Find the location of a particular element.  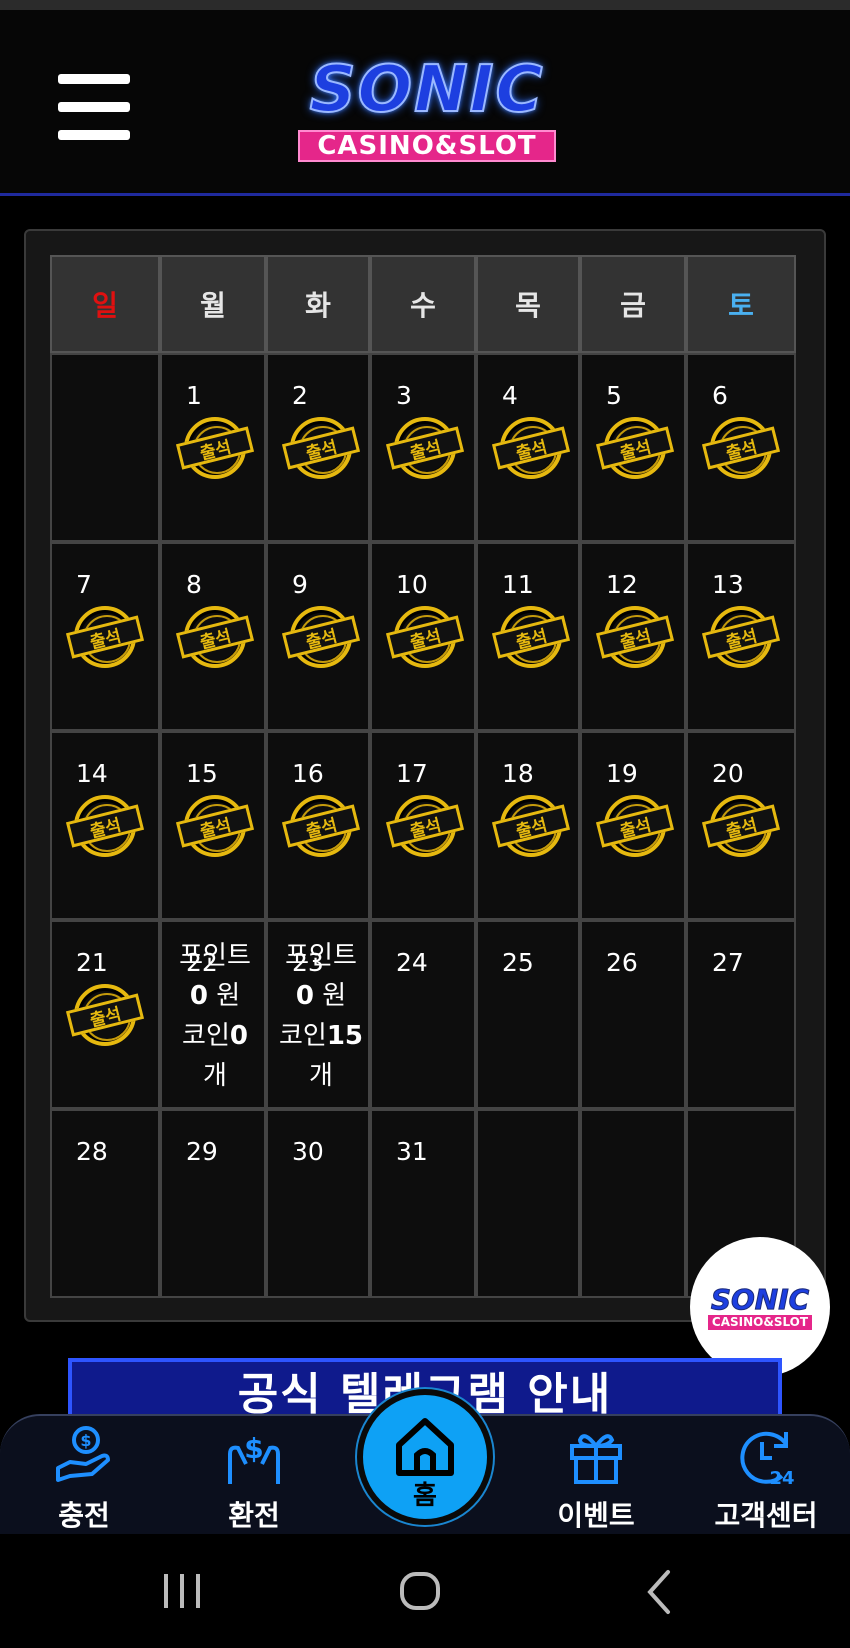

calendar-day-13: 13 출석 is located at coordinates (741, 636).